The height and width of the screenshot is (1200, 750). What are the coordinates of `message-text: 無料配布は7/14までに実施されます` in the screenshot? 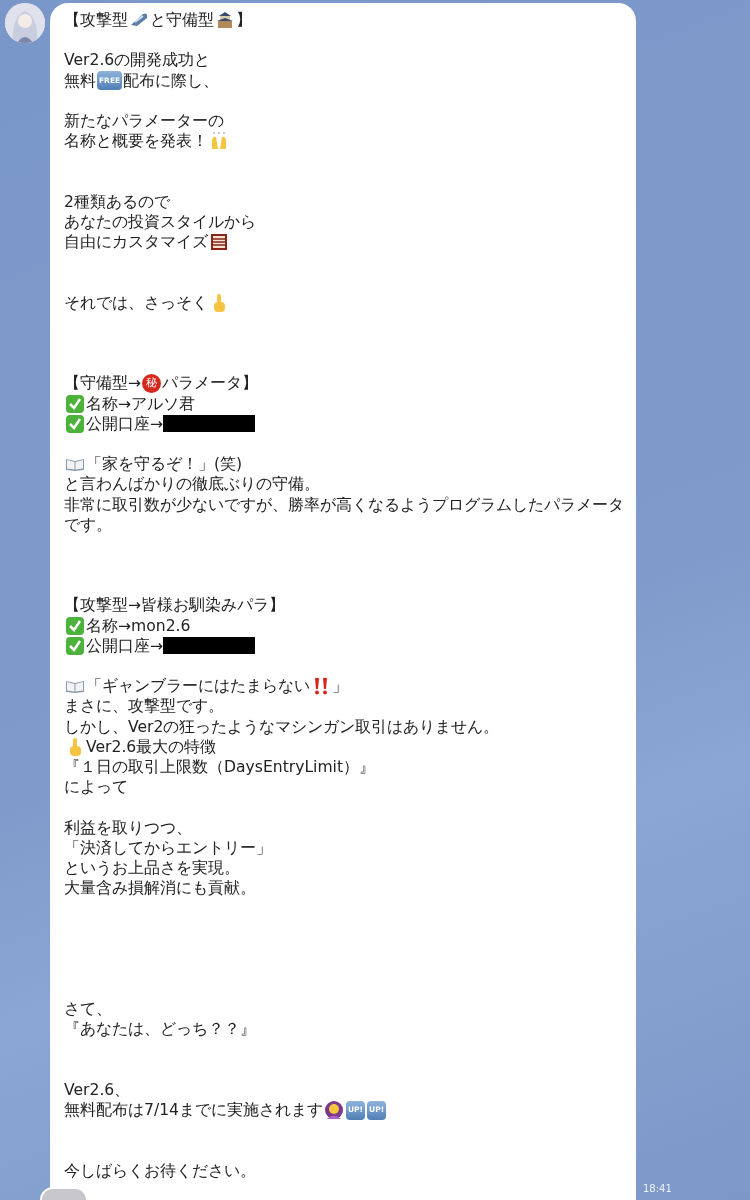 It's located at (194, 1110).